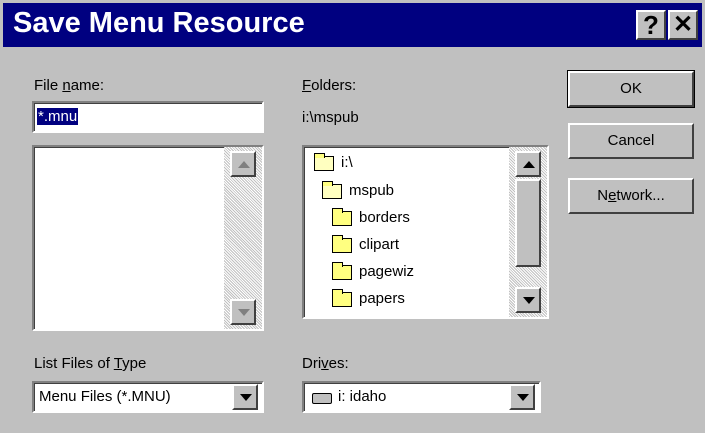 The height and width of the screenshot is (433, 705). I want to click on file-type-dropdown-button, so click(245, 397).